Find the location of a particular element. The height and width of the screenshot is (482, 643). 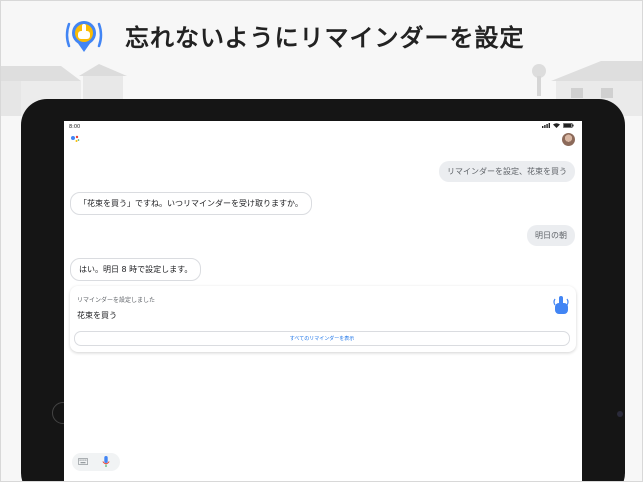

promo-headline: 忘れないようにリマインダーを設定 is located at coordinates (293, 35).